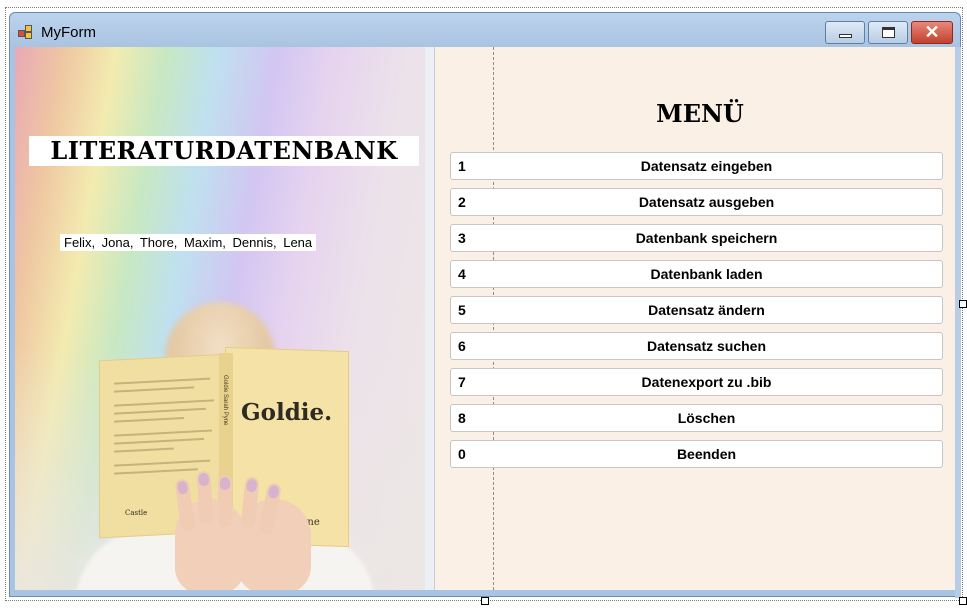 The image size is (967, 612). I want to click on menu-button-suchen: 6 Datensatz suchen, so click(696, 346).